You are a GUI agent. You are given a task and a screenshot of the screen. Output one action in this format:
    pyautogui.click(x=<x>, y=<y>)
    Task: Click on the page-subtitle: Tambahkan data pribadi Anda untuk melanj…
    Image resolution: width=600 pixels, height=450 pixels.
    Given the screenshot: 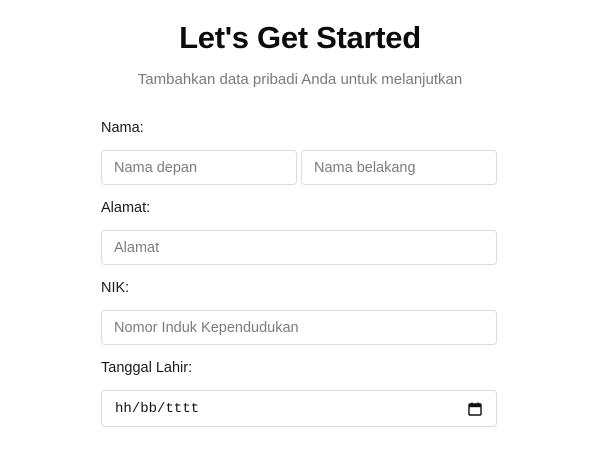 What is the action you would take?
    pyautogui.click(x=300, y=79)
    